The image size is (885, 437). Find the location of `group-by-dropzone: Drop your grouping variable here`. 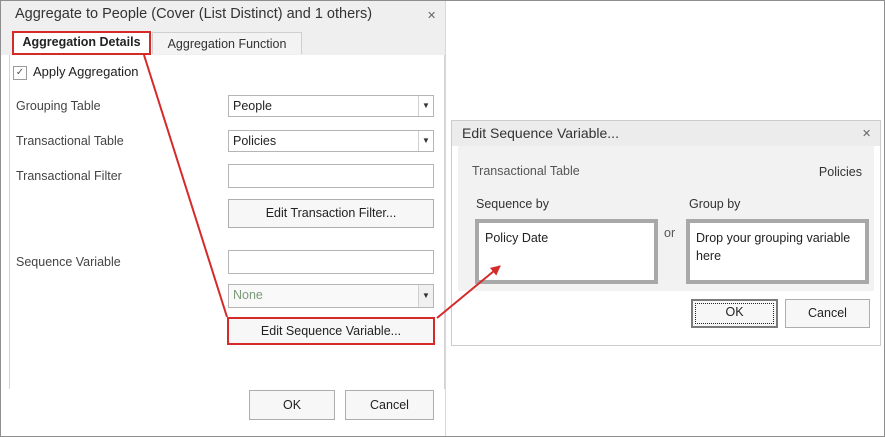

group-by-dropzone: Drop your grouping variable here is located at coordinates (777, 251).